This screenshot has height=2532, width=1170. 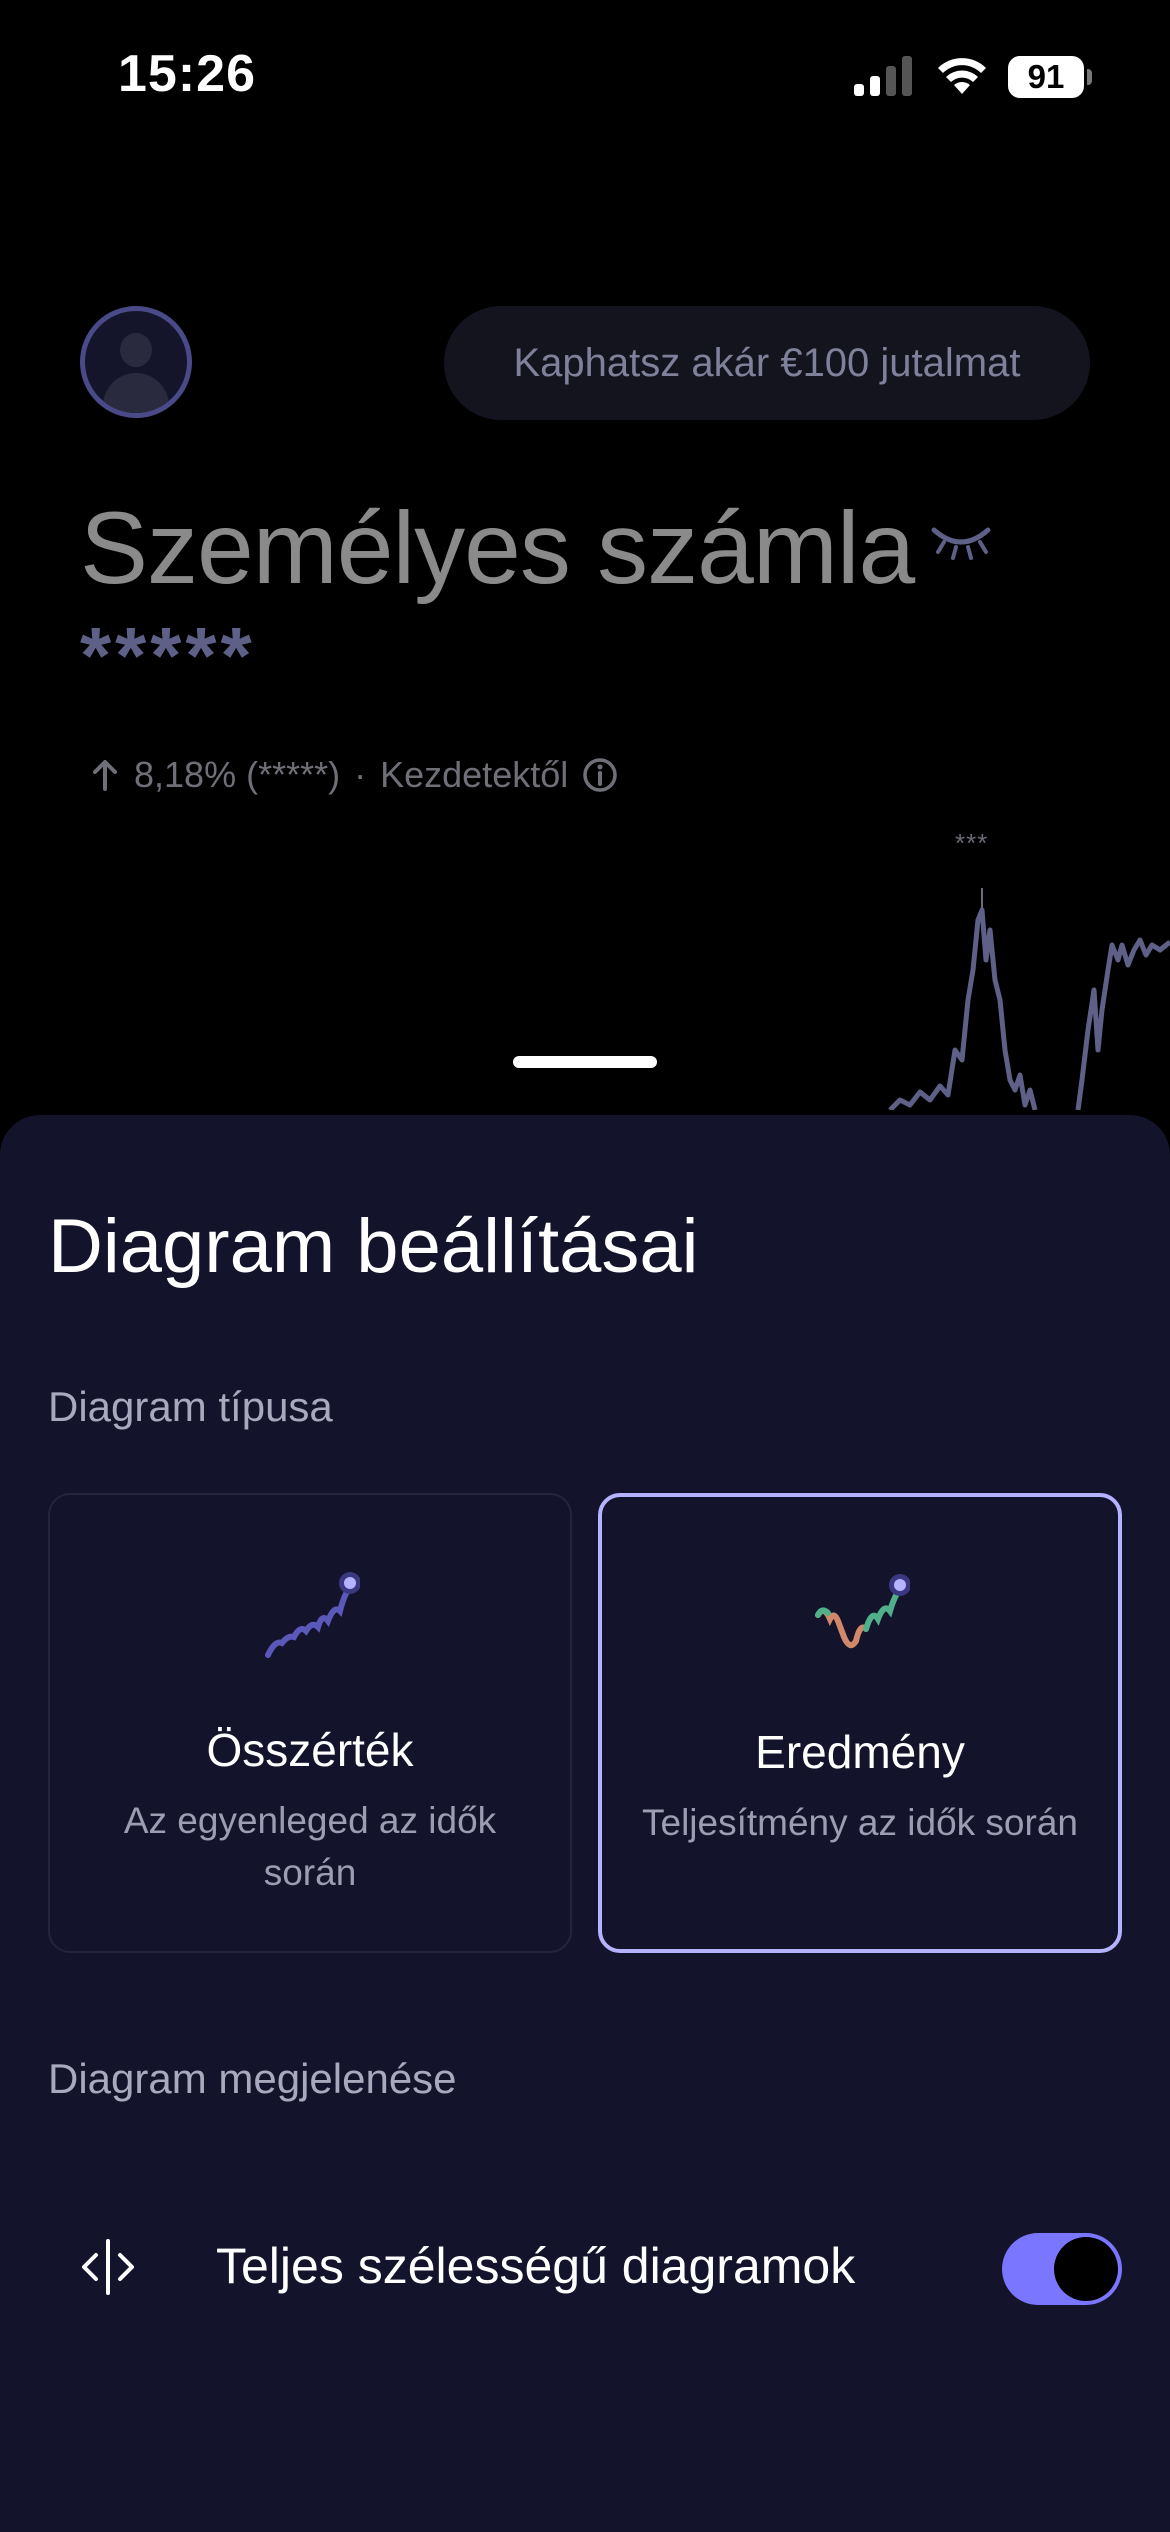 I want to click on balance-mask: *****, so click(x=168, y=655).